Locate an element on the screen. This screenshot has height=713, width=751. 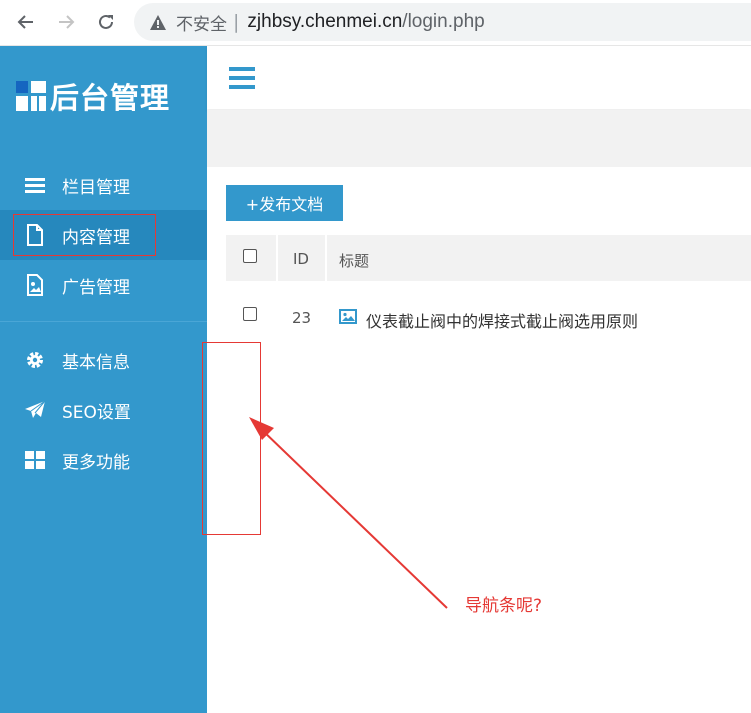
back-button is located at coordinates (26, 22).